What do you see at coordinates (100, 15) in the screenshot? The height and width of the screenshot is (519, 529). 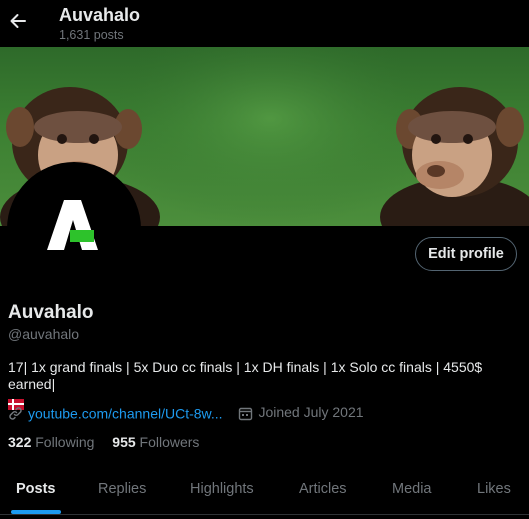 I see `header-title: Auvahalo` at bounding box center [100, 15].